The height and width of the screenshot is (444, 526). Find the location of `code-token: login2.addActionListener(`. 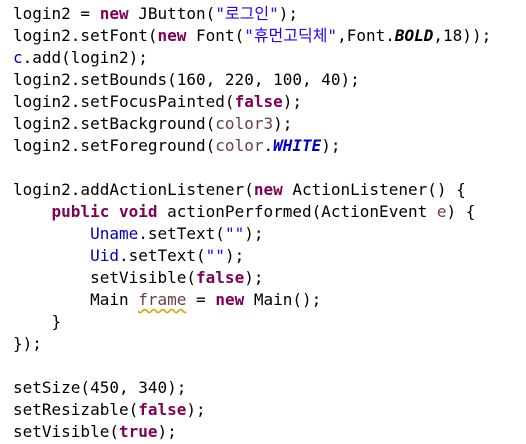

code-token: login2.addActionListener( is located at coordinates (133, 189).